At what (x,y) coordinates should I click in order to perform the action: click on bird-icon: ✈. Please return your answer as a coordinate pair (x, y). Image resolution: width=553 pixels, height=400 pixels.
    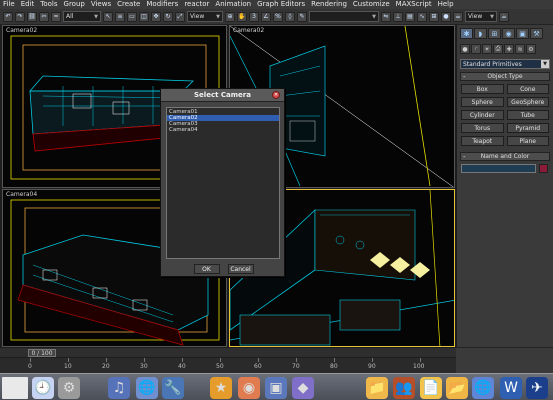
    Looking at the image, I should click on (537, 388).